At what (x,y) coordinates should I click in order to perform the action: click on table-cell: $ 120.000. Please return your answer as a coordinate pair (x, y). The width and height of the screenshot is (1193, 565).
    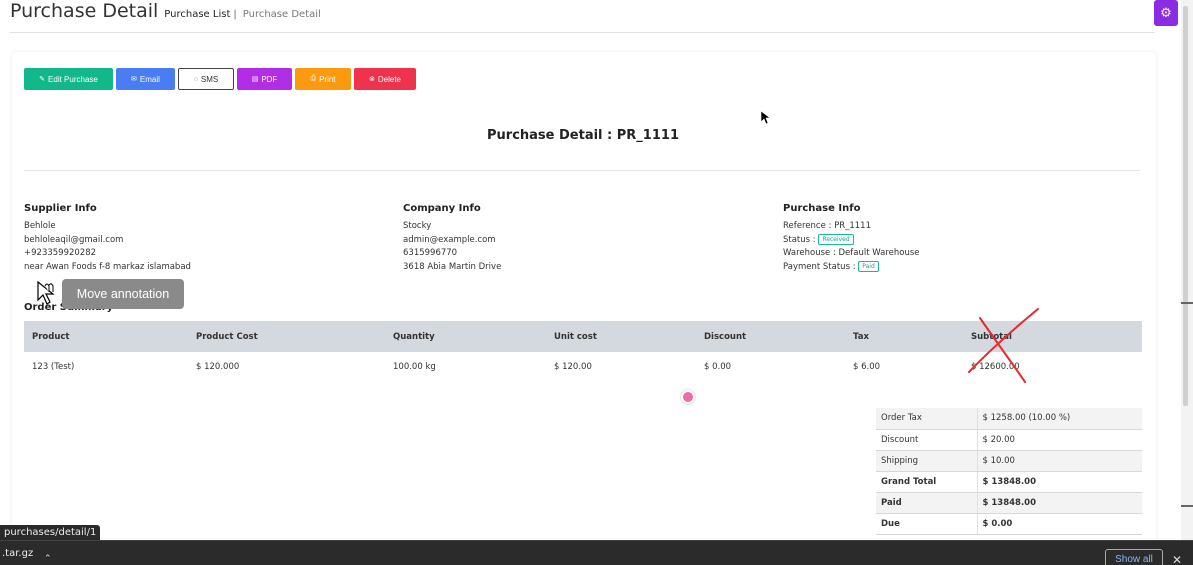
    Looking at the image, I should click on (218, 367).